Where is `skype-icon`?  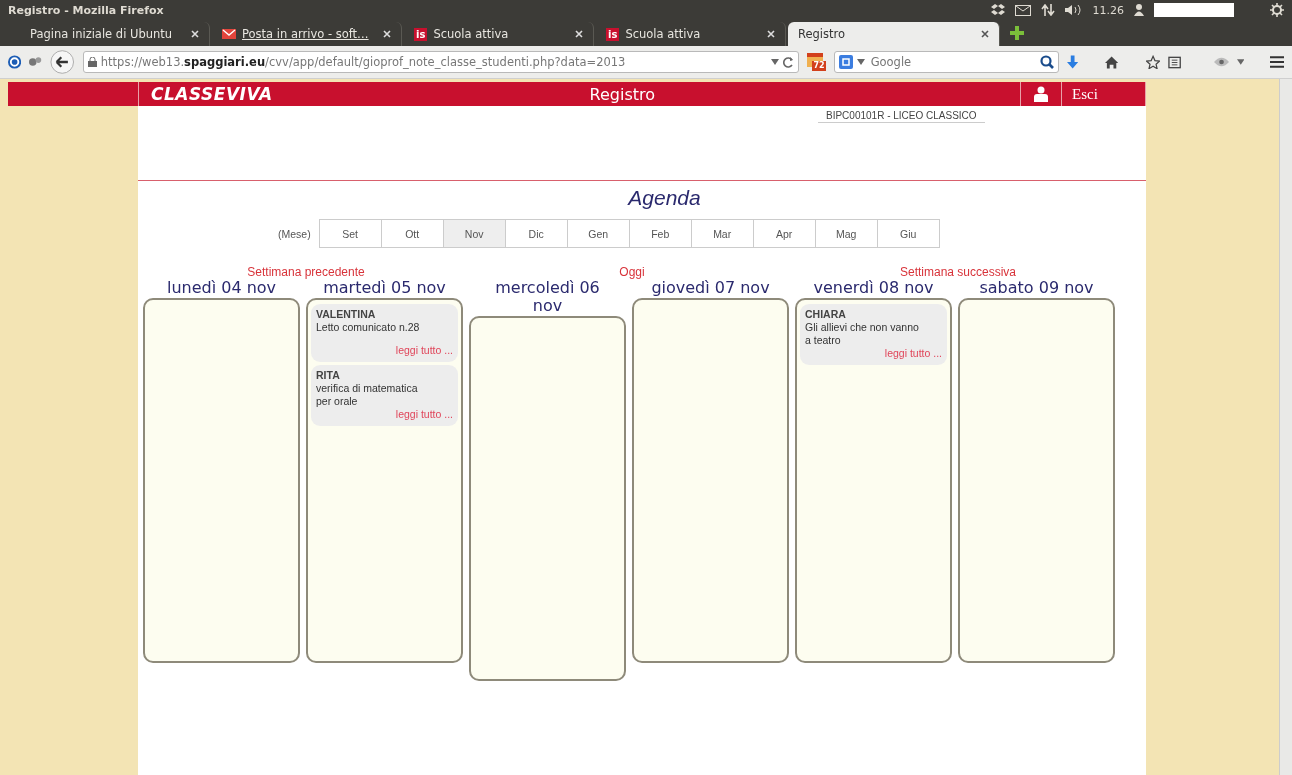
skype-icon is located at coordinates (15, 62).